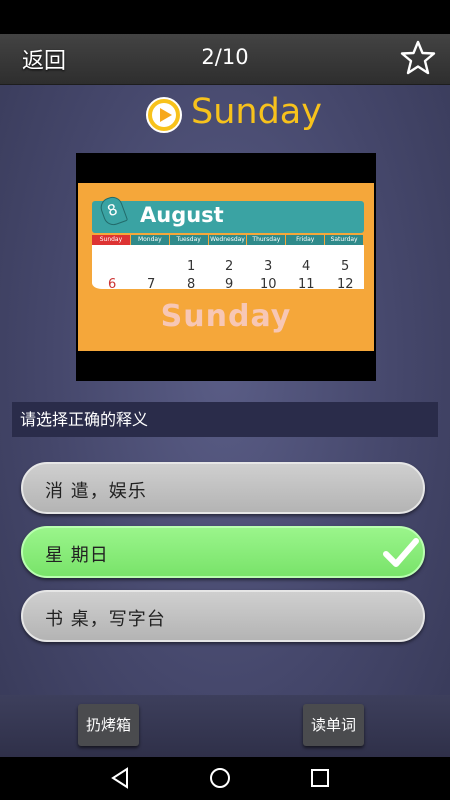 The width and height of the screenshot is (450, 800). What do you see at coordinates (149, 240) in the screenshot?
I see `weekday-label: Monday` at bounding box center [149, 240].